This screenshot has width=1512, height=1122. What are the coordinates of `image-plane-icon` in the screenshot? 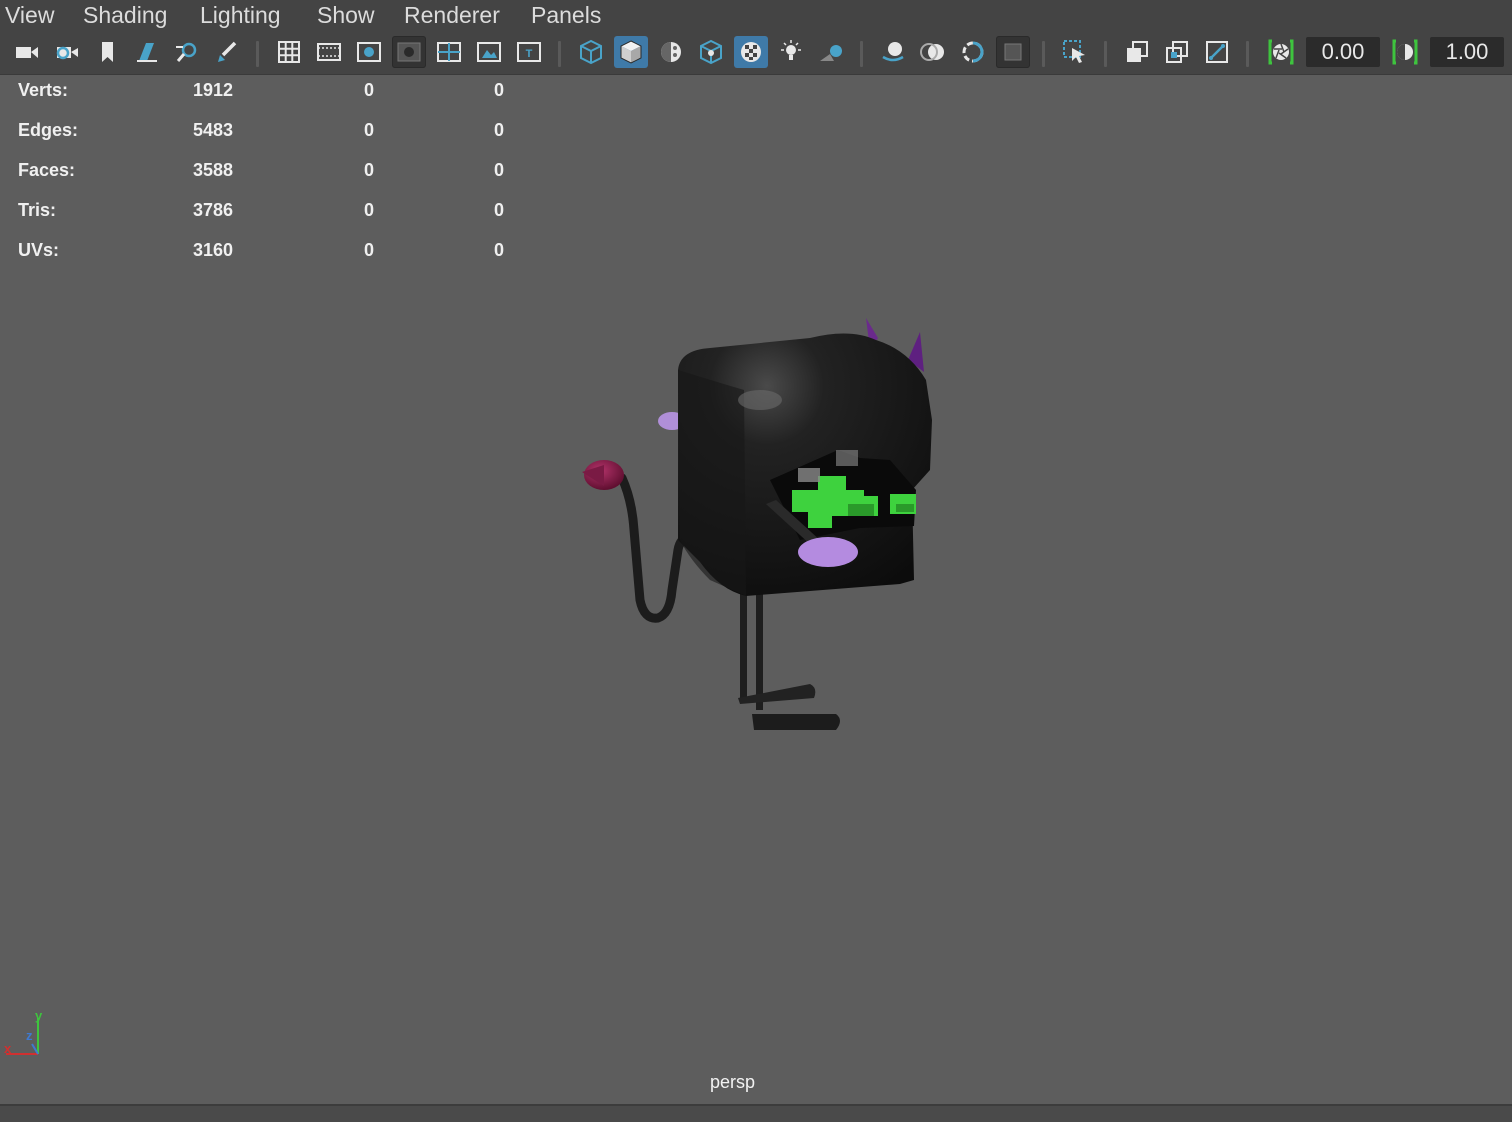 It's located at (147, 52).